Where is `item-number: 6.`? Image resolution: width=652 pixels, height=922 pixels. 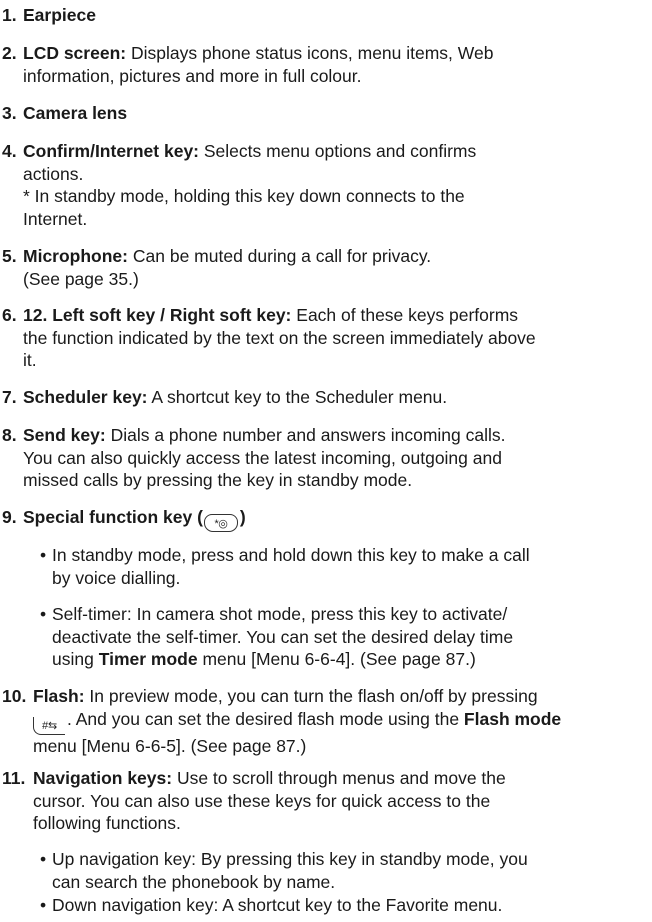
item-number: 6. is located at coordinates (9, 315).